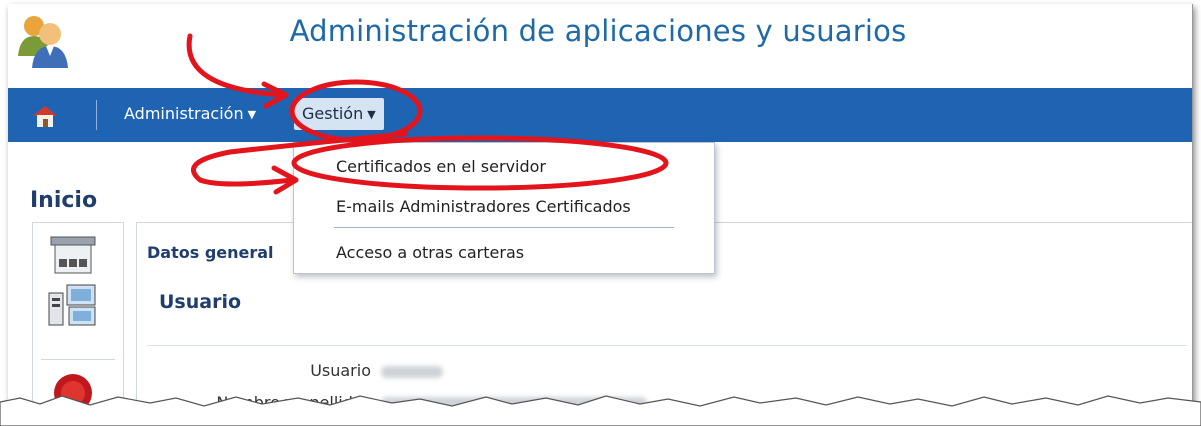  What do you see at coordinates (200, 302) in the screenshot?
I see `subsection-title: Usuario` at bounding box center [200, 302].